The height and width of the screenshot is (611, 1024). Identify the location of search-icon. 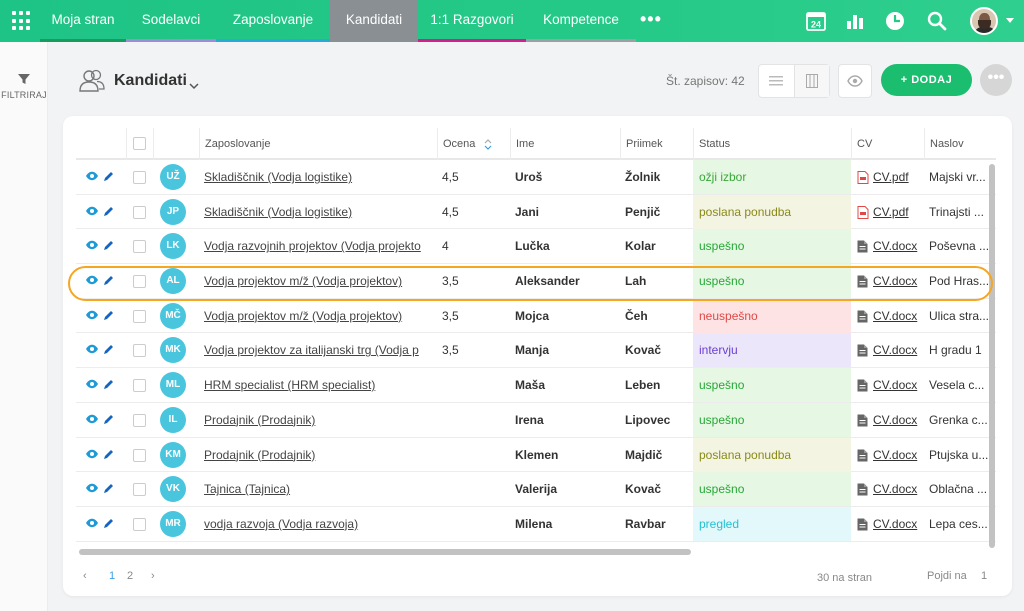
(937, 21).